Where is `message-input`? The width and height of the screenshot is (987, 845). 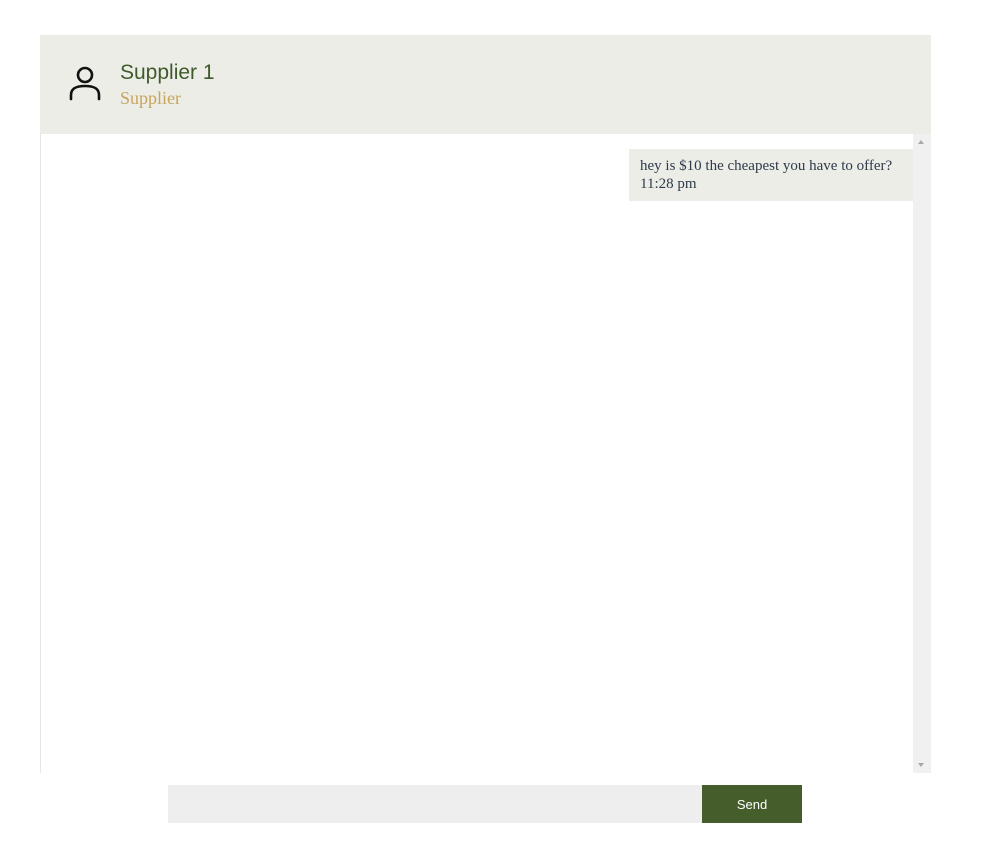 message-input is located at coordinates (435, 804).